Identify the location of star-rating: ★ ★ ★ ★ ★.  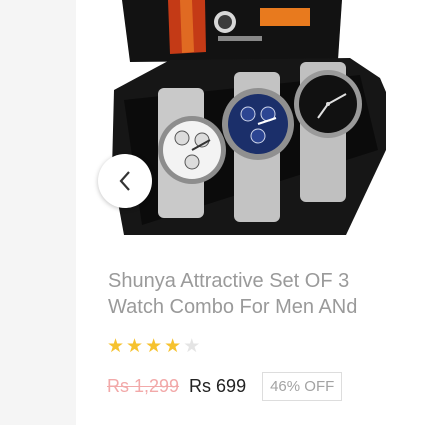
(153, 346).